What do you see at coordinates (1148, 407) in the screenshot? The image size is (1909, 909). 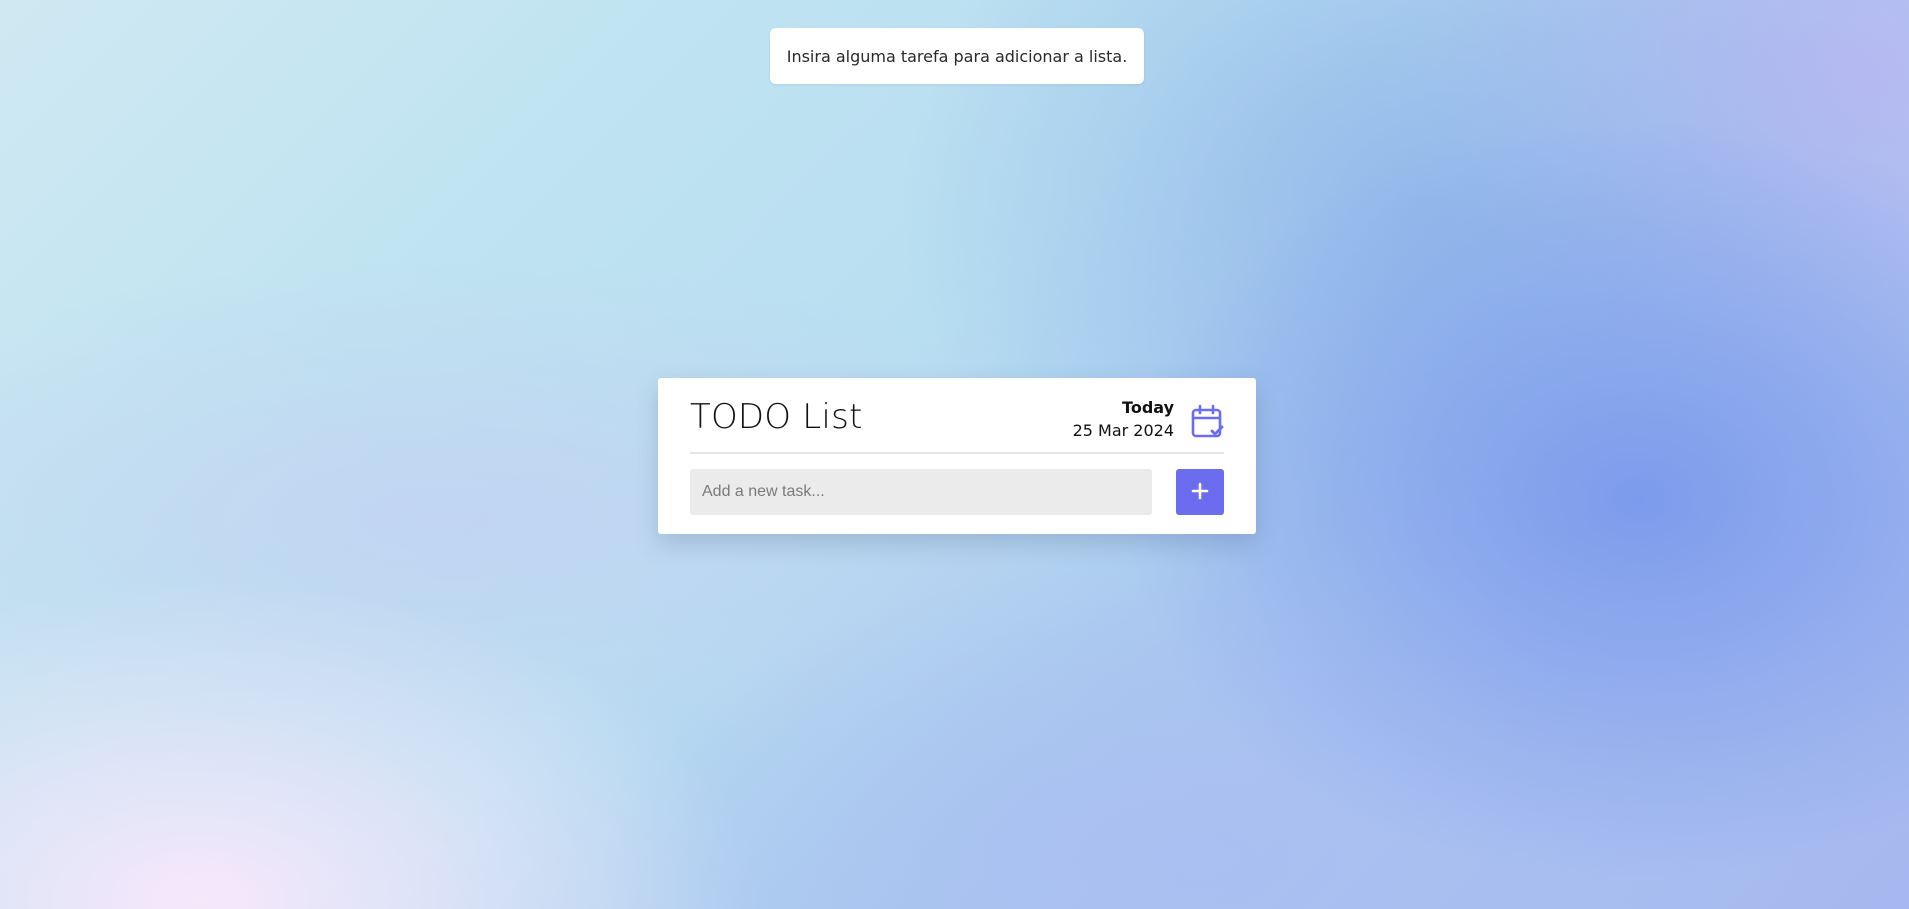 I see `date-label: Today` at bounding box center [1148, 407].